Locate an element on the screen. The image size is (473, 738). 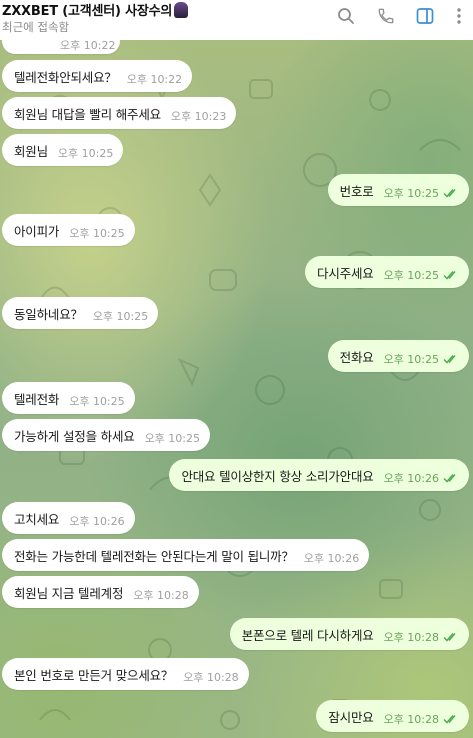
message-bubble-outgoing: 다시주세요 오후 10:25 is located at coordinates (387, 272).